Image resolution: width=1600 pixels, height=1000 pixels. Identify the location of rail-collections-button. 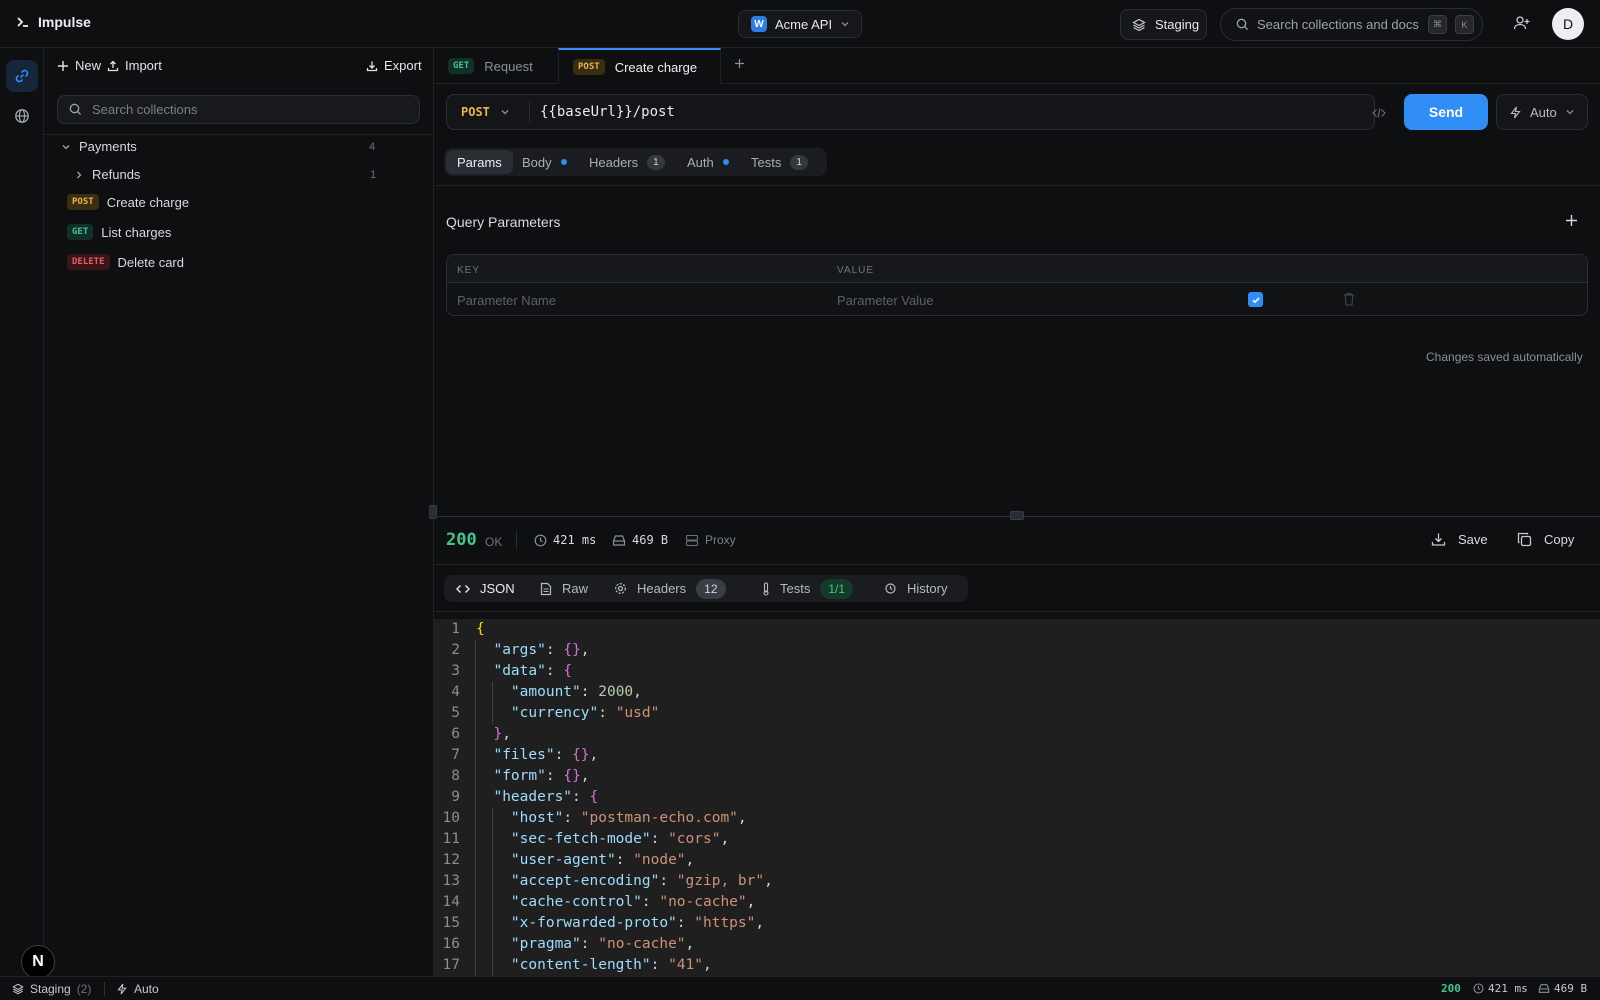
(22, 76).